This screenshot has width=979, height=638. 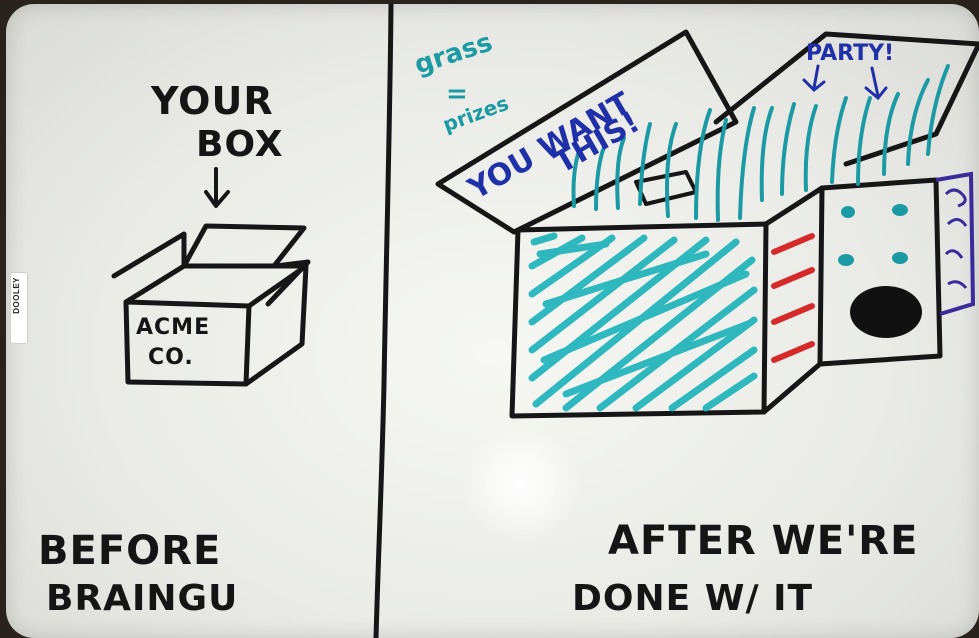 I want to click on note-grass: grass, so click(x=453, y=53).